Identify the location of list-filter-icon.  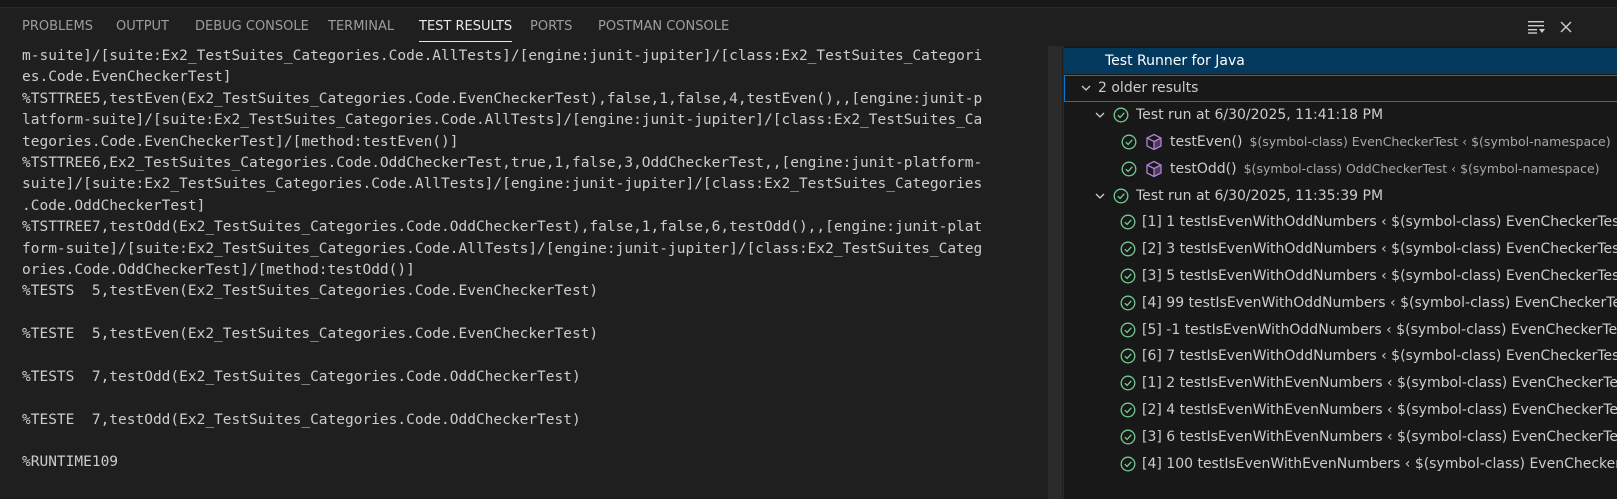
(1536, 27).